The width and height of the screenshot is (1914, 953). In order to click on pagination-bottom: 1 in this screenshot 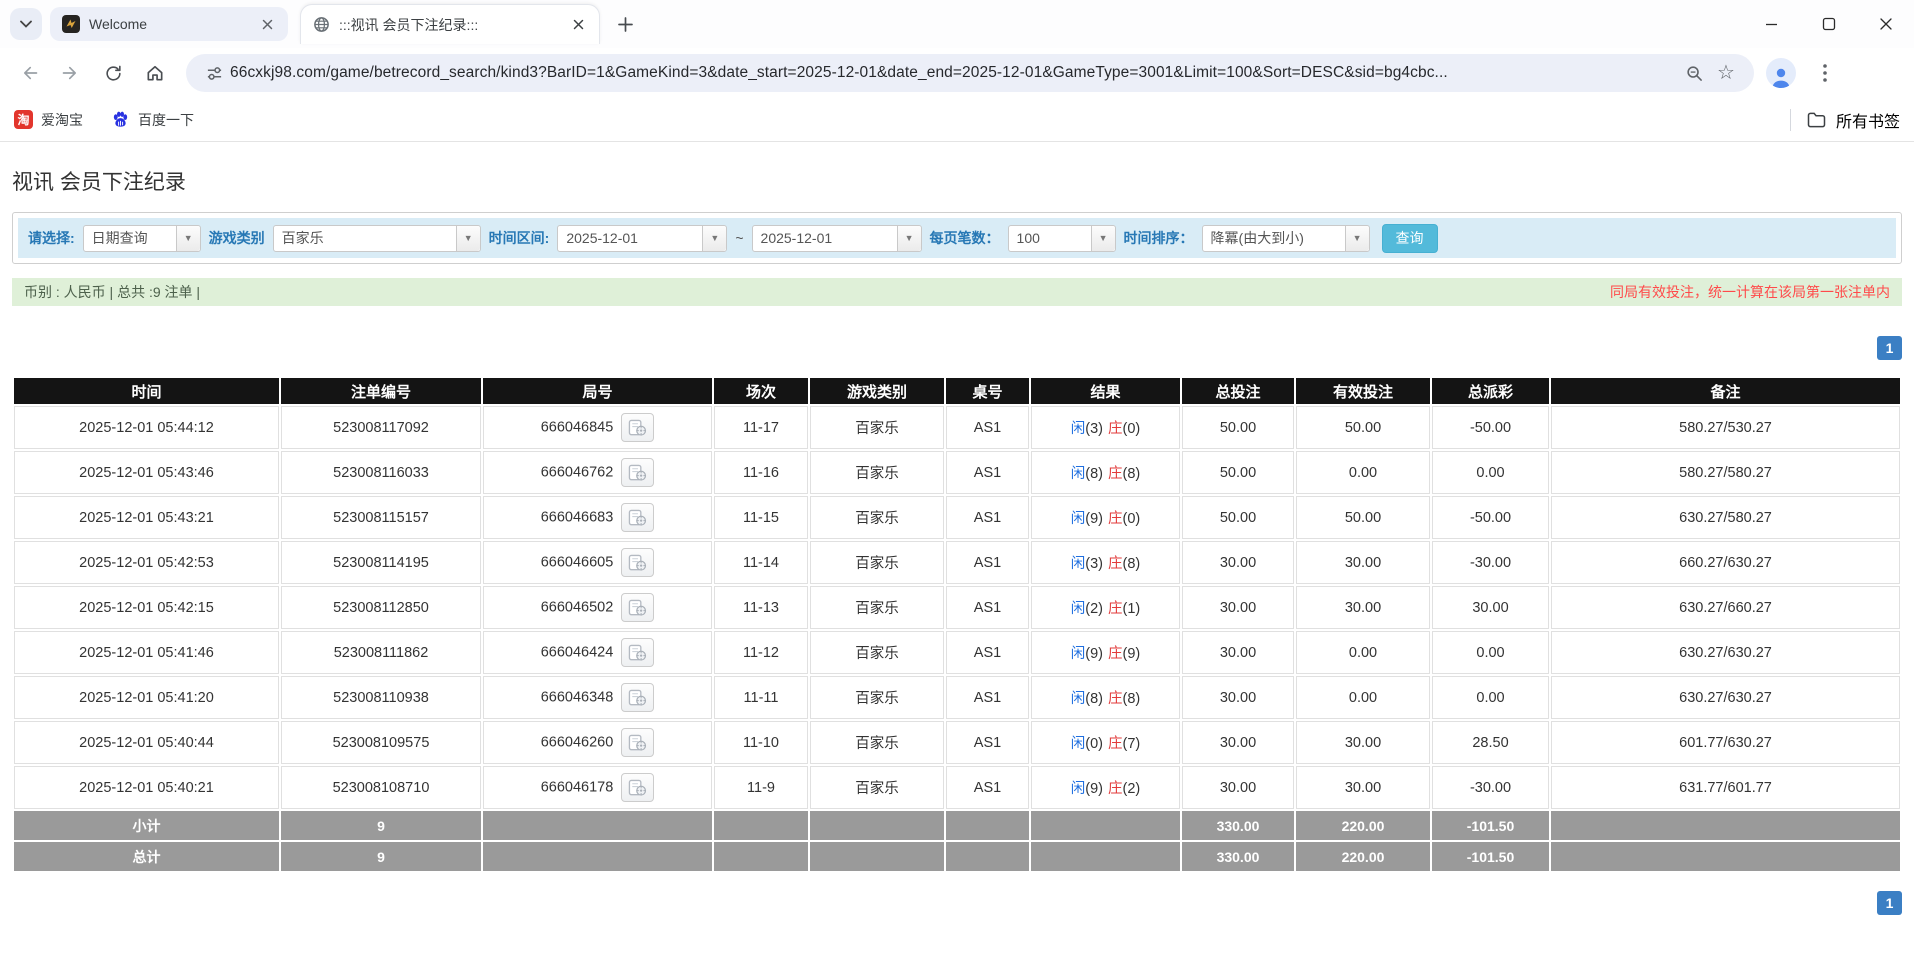, I will do `click(957, 903)`.